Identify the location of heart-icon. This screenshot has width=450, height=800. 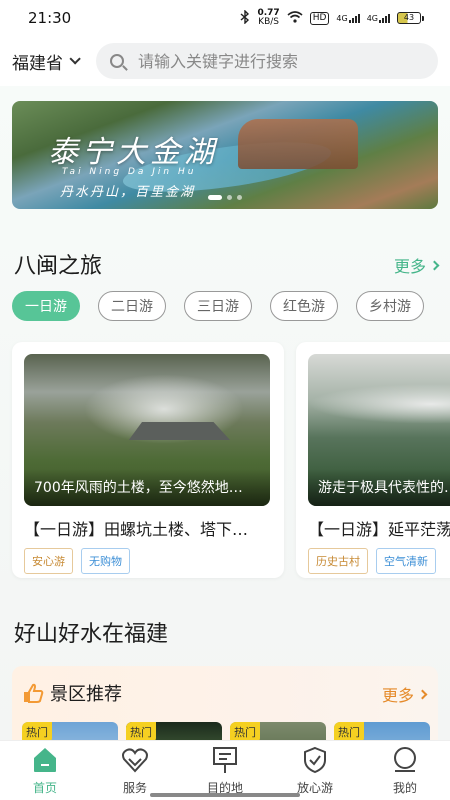
(135, 760).